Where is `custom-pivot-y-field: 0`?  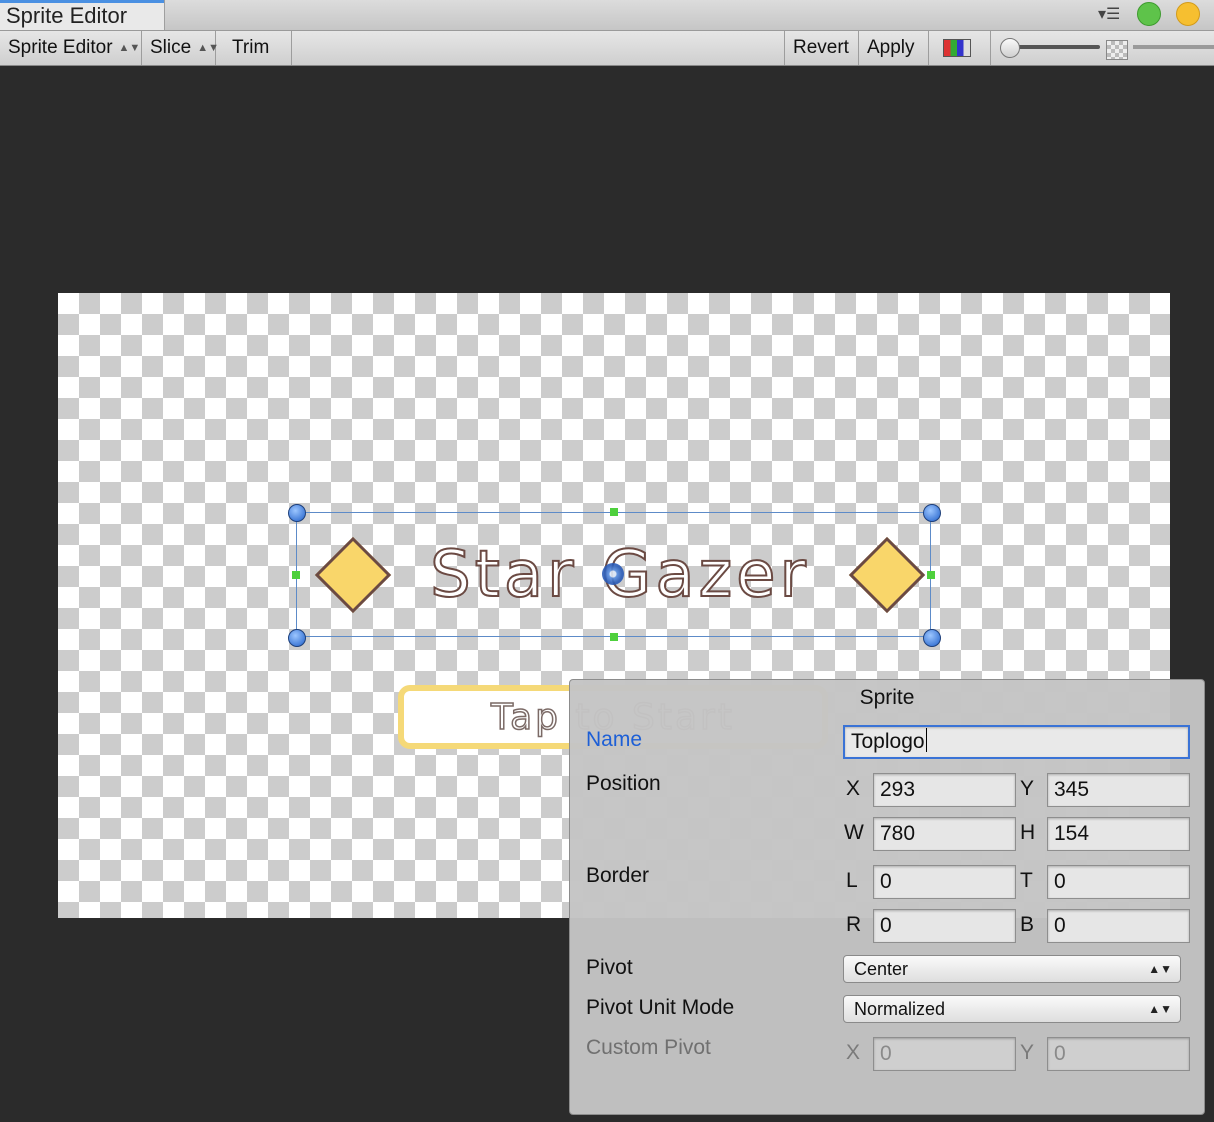 custom-pivot-y-field: 0 is located at coordinates (1118, 1054).